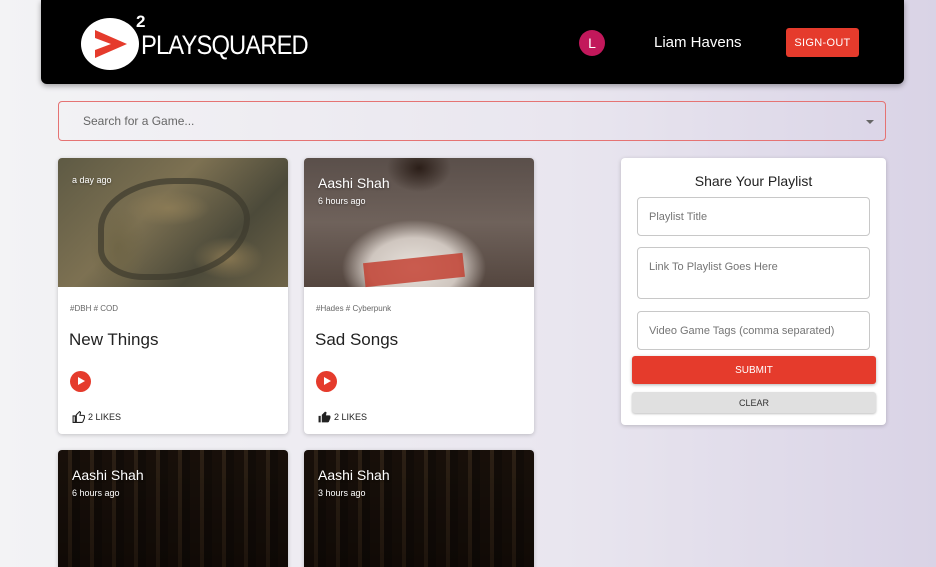 The height and width of the screenshot is (567, 936). Describe the element at coordinates (753, 273) in the screenshot. I see `playlist-link-input` at that location.